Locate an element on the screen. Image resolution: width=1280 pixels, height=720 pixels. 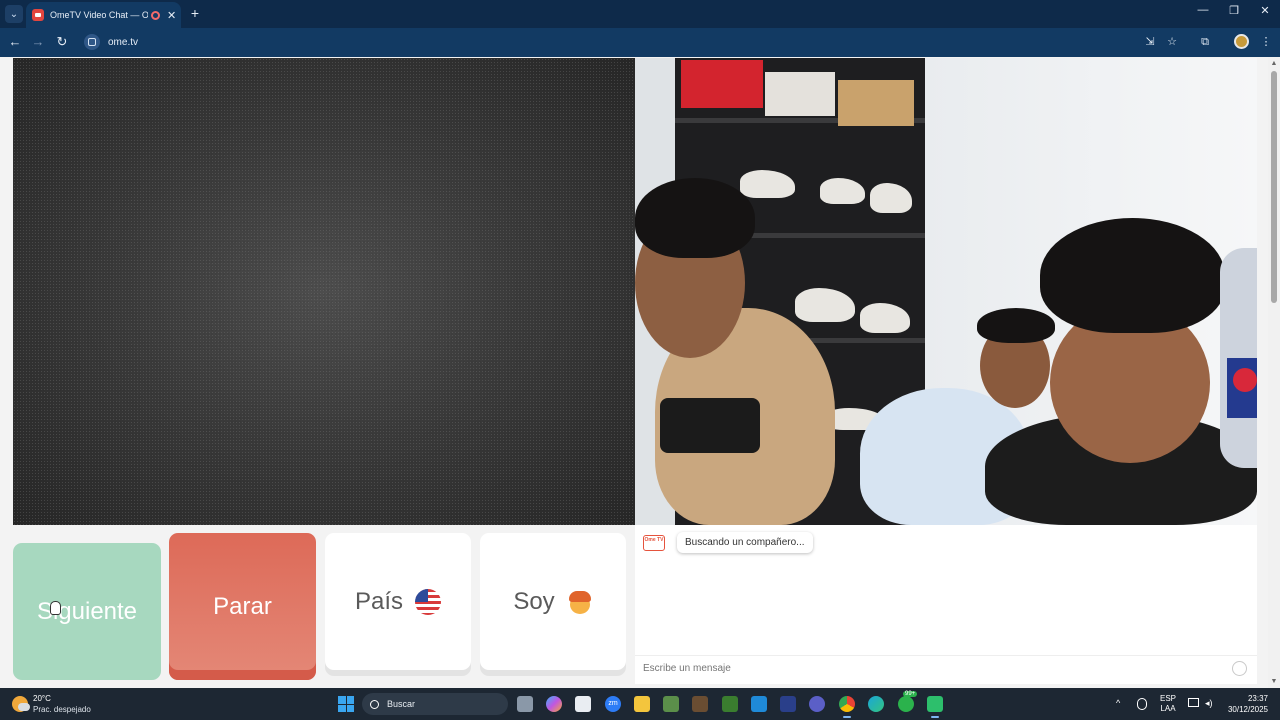
address-bar: ome.tv is located at coordinates (635, 42).